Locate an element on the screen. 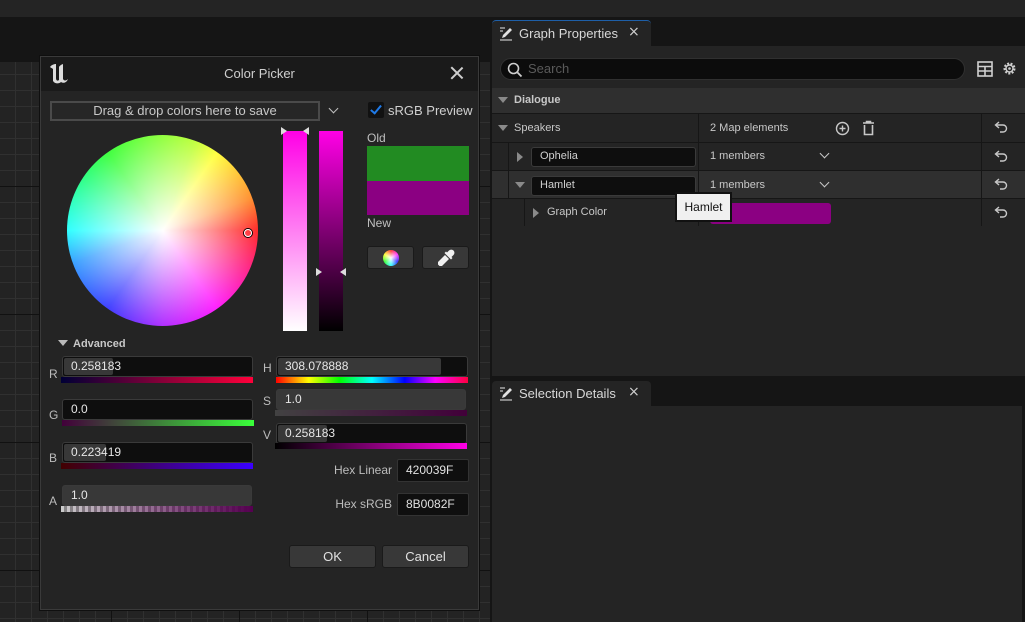  hex-linear-field: 420039F is located at coordinates (433, 470).